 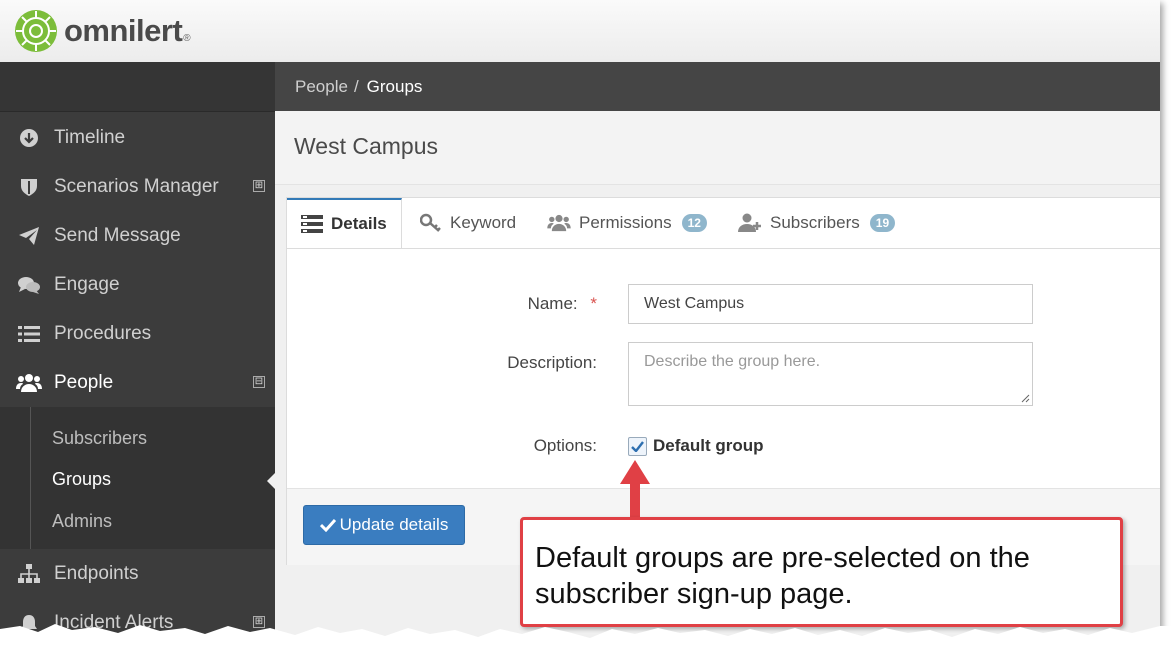 I want to click on page-title: West Campus, so click(x=366, y=146).